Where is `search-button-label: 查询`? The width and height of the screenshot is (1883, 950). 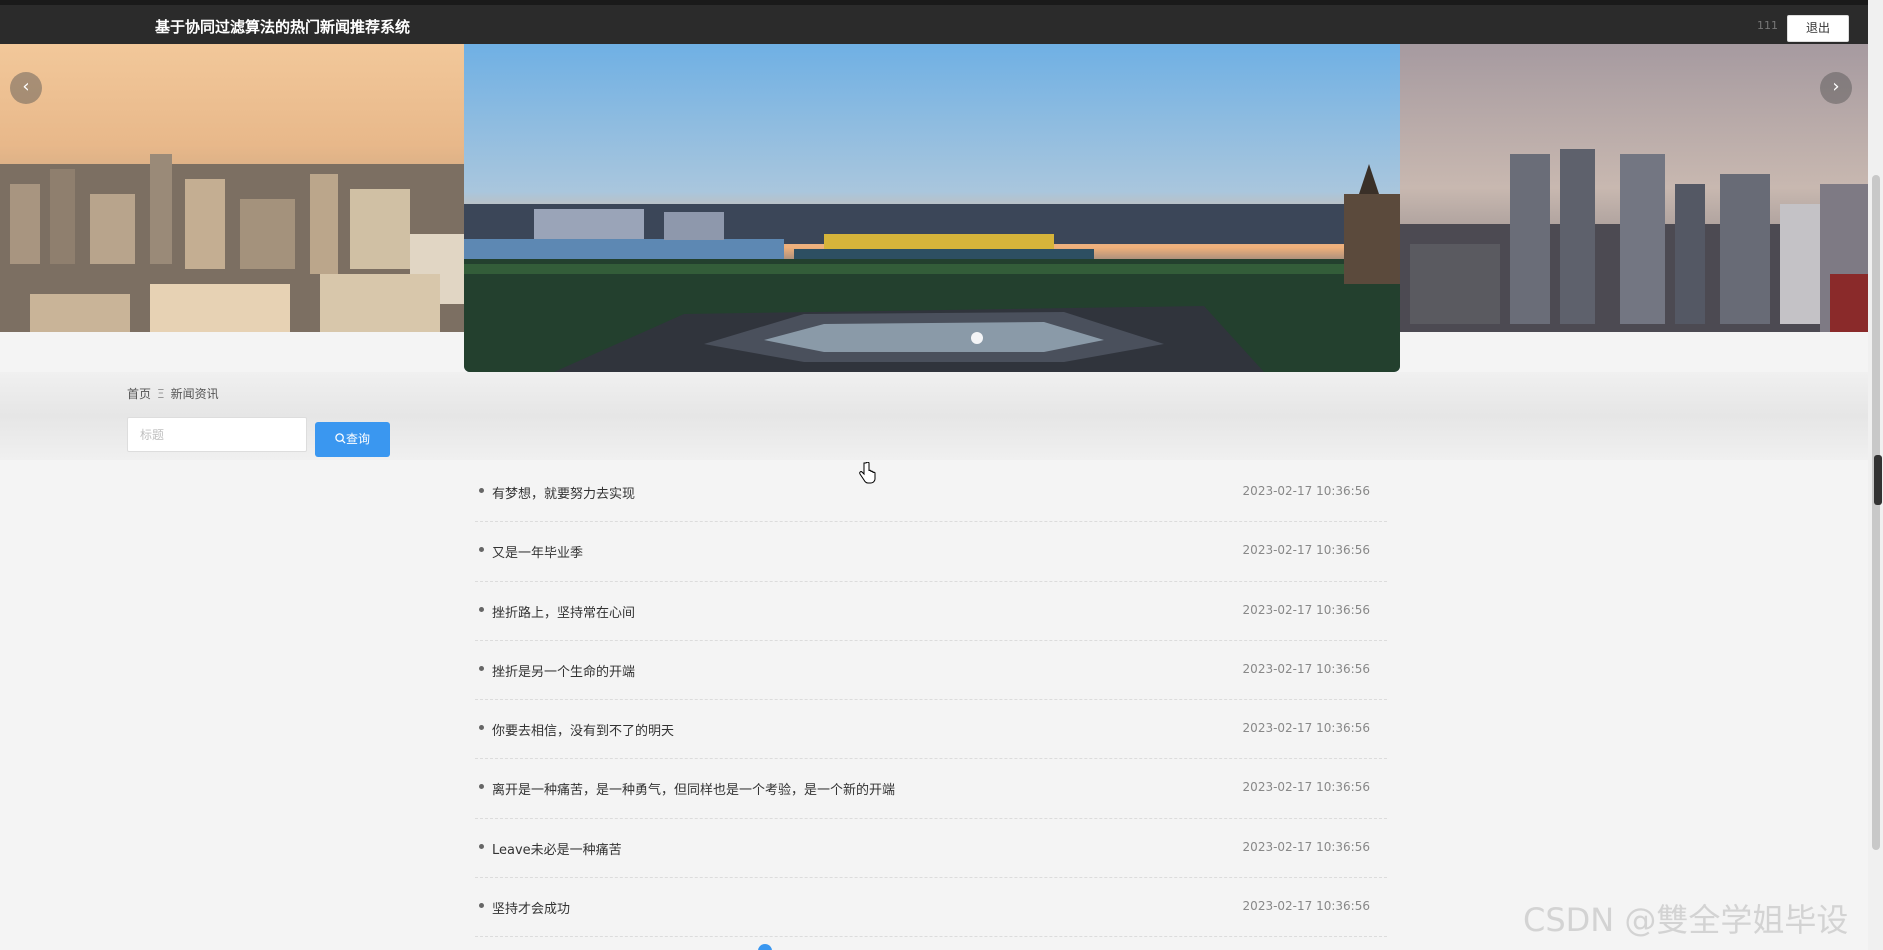 search-button-label: 查询 is located at coordinates (357, 439).